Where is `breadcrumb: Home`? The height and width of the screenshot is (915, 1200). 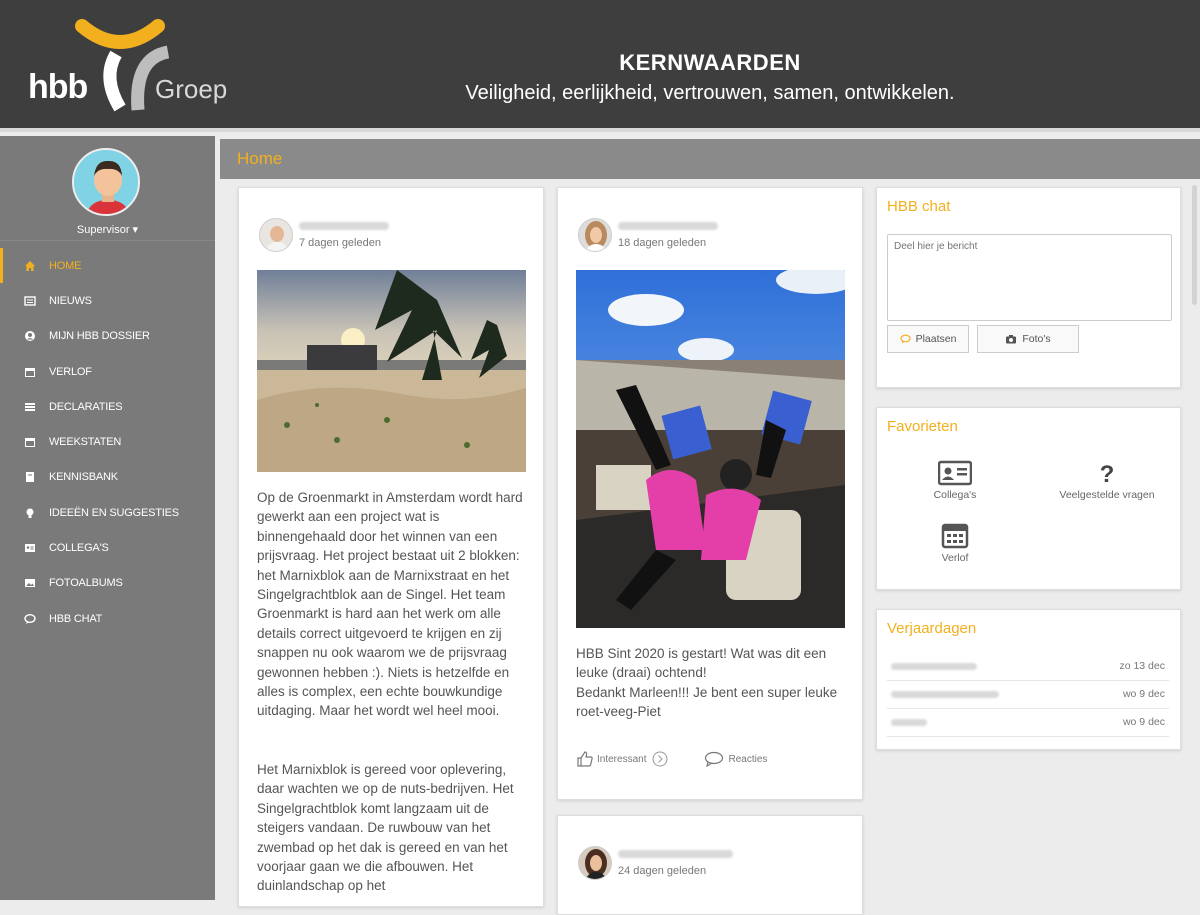 breadcrumb: Home is located at coordinates (710, 159).